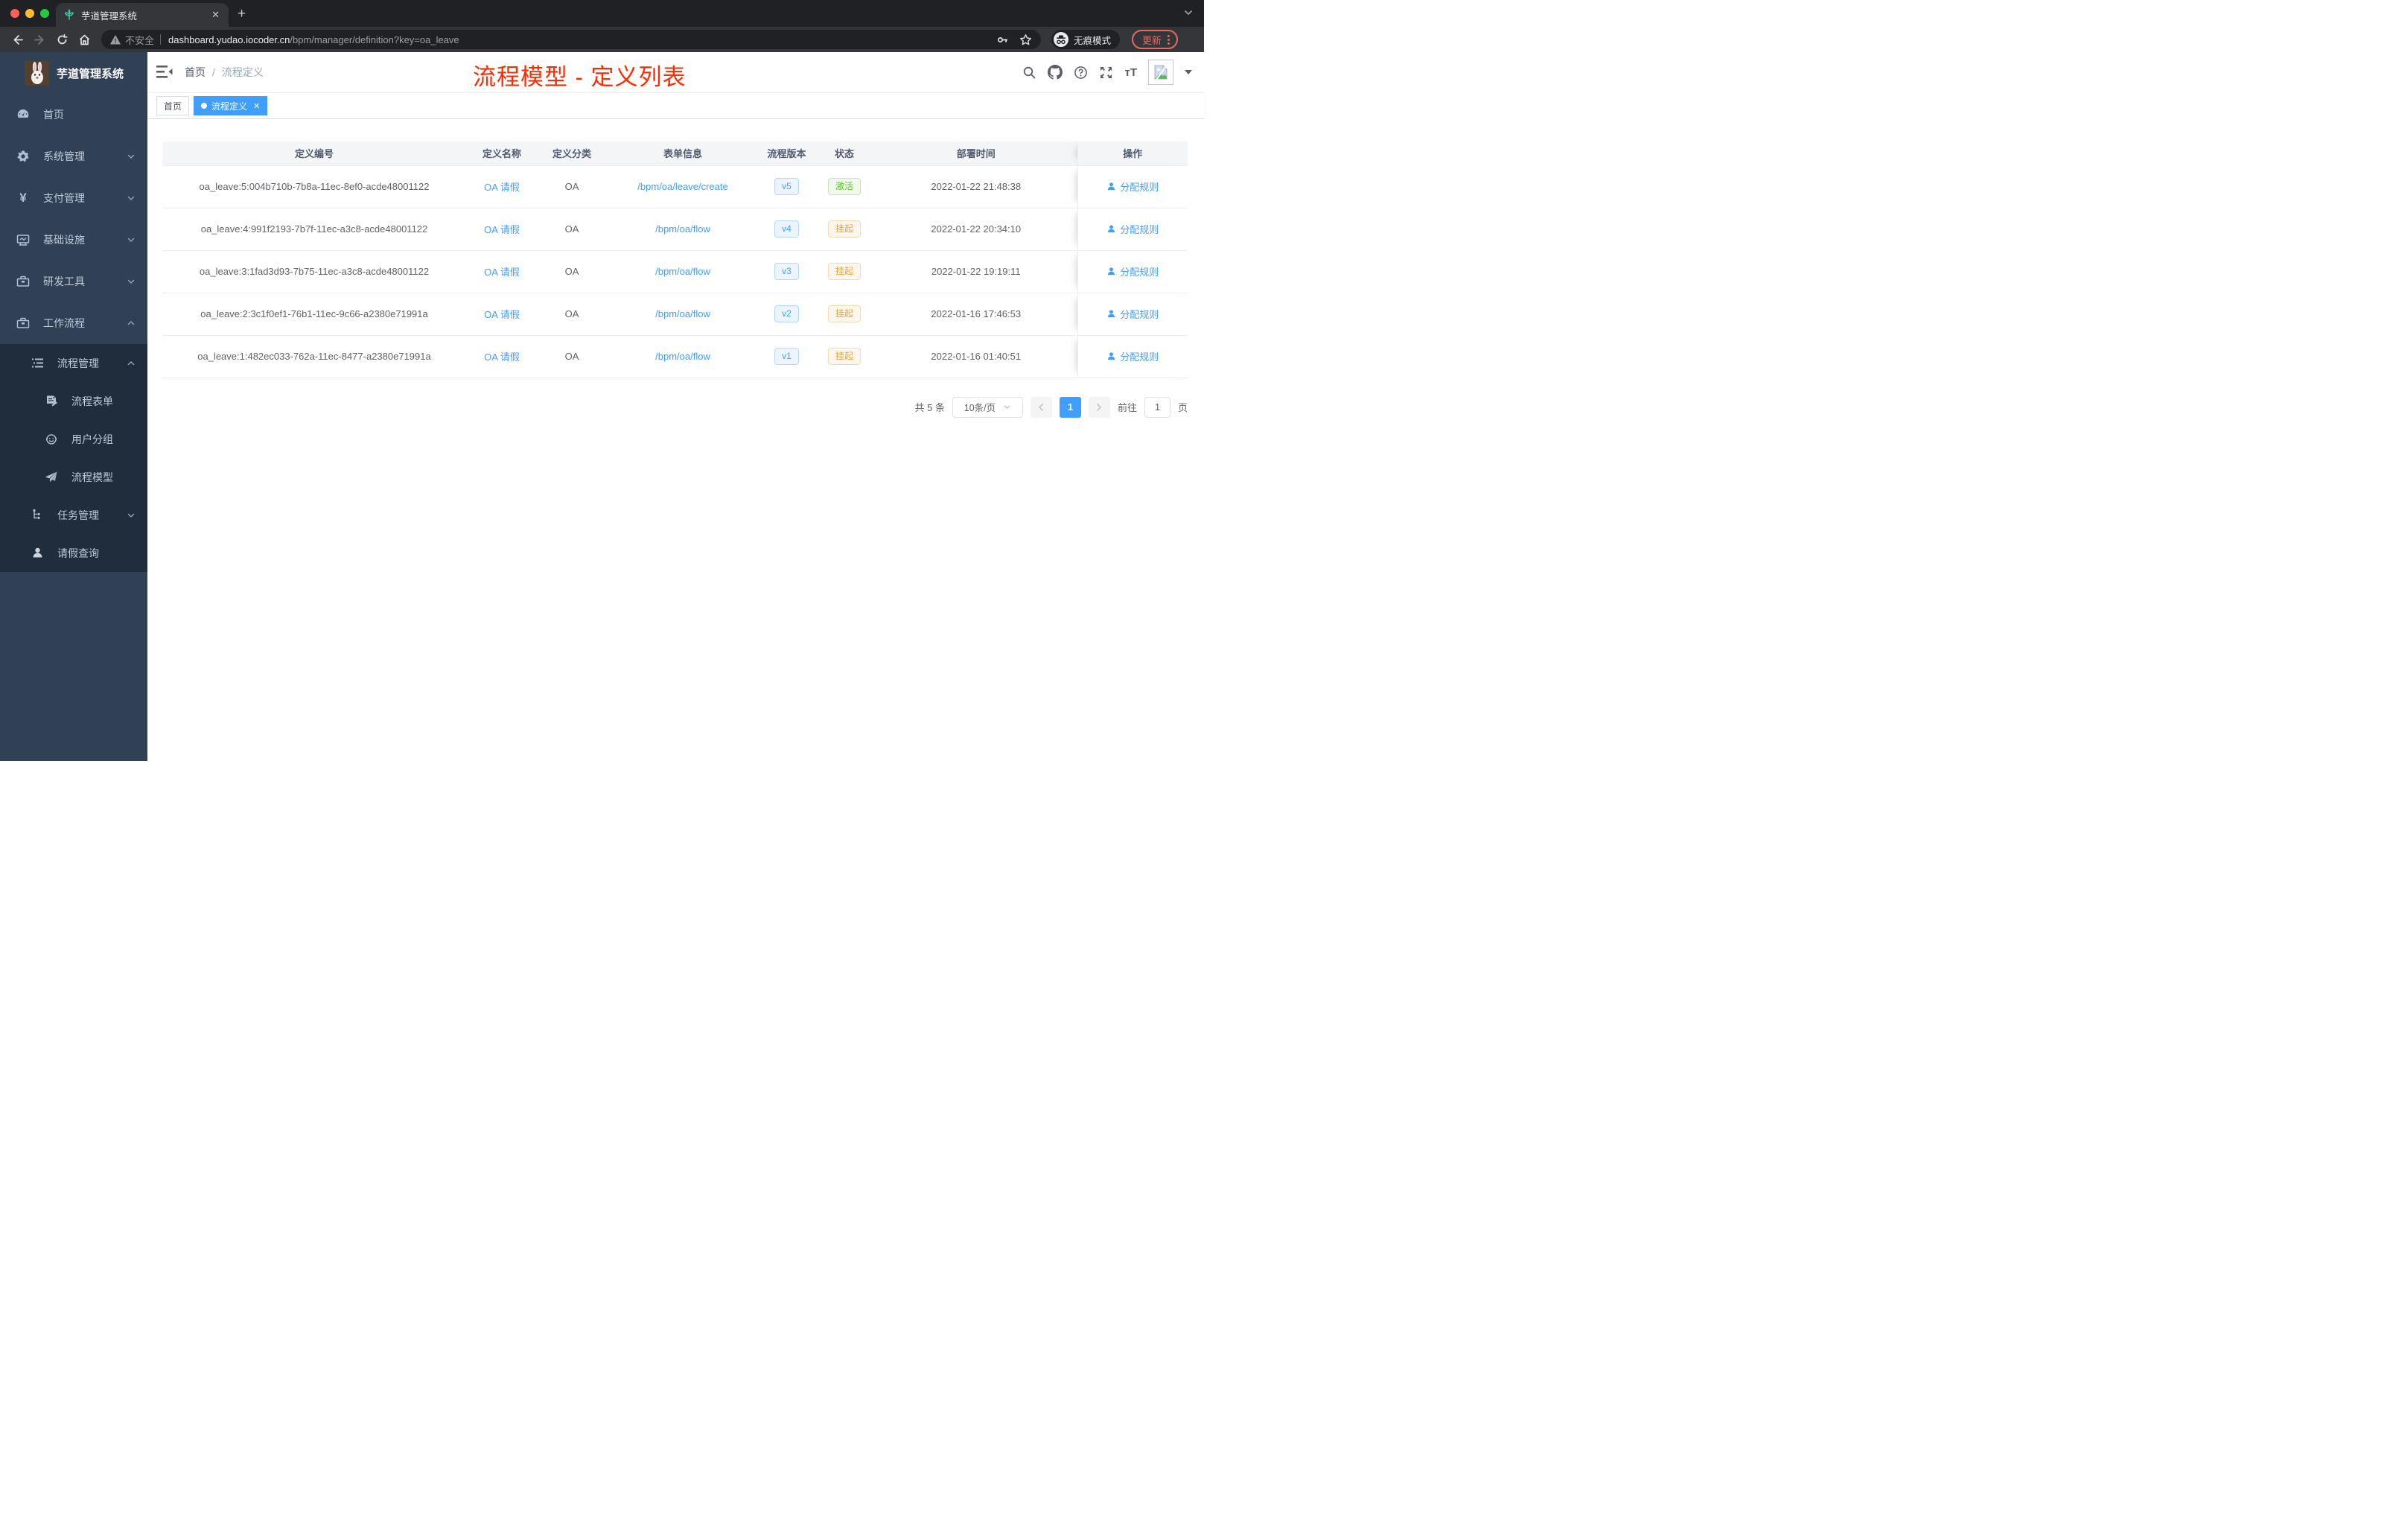 This screenshot has height=1522, width=2408. What do you see at coordinates (131, 363) in the screenshot?
I see `chevron-up-icon` at bounding box center [131, 363].